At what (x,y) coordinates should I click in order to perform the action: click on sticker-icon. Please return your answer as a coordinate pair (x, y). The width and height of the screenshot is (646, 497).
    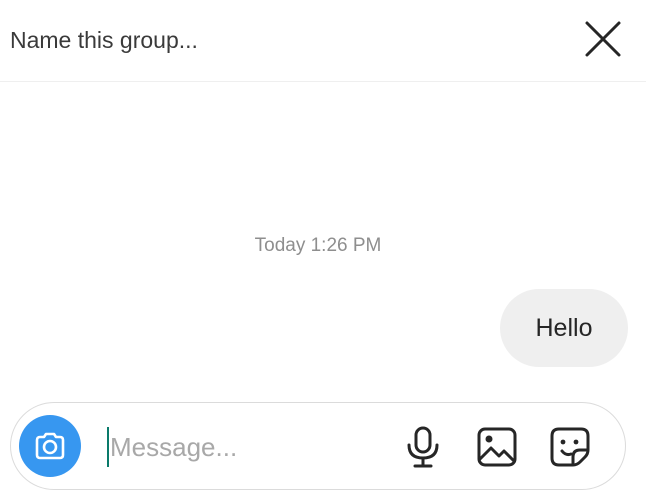
    Looking at the image, I should click on (570, 447).